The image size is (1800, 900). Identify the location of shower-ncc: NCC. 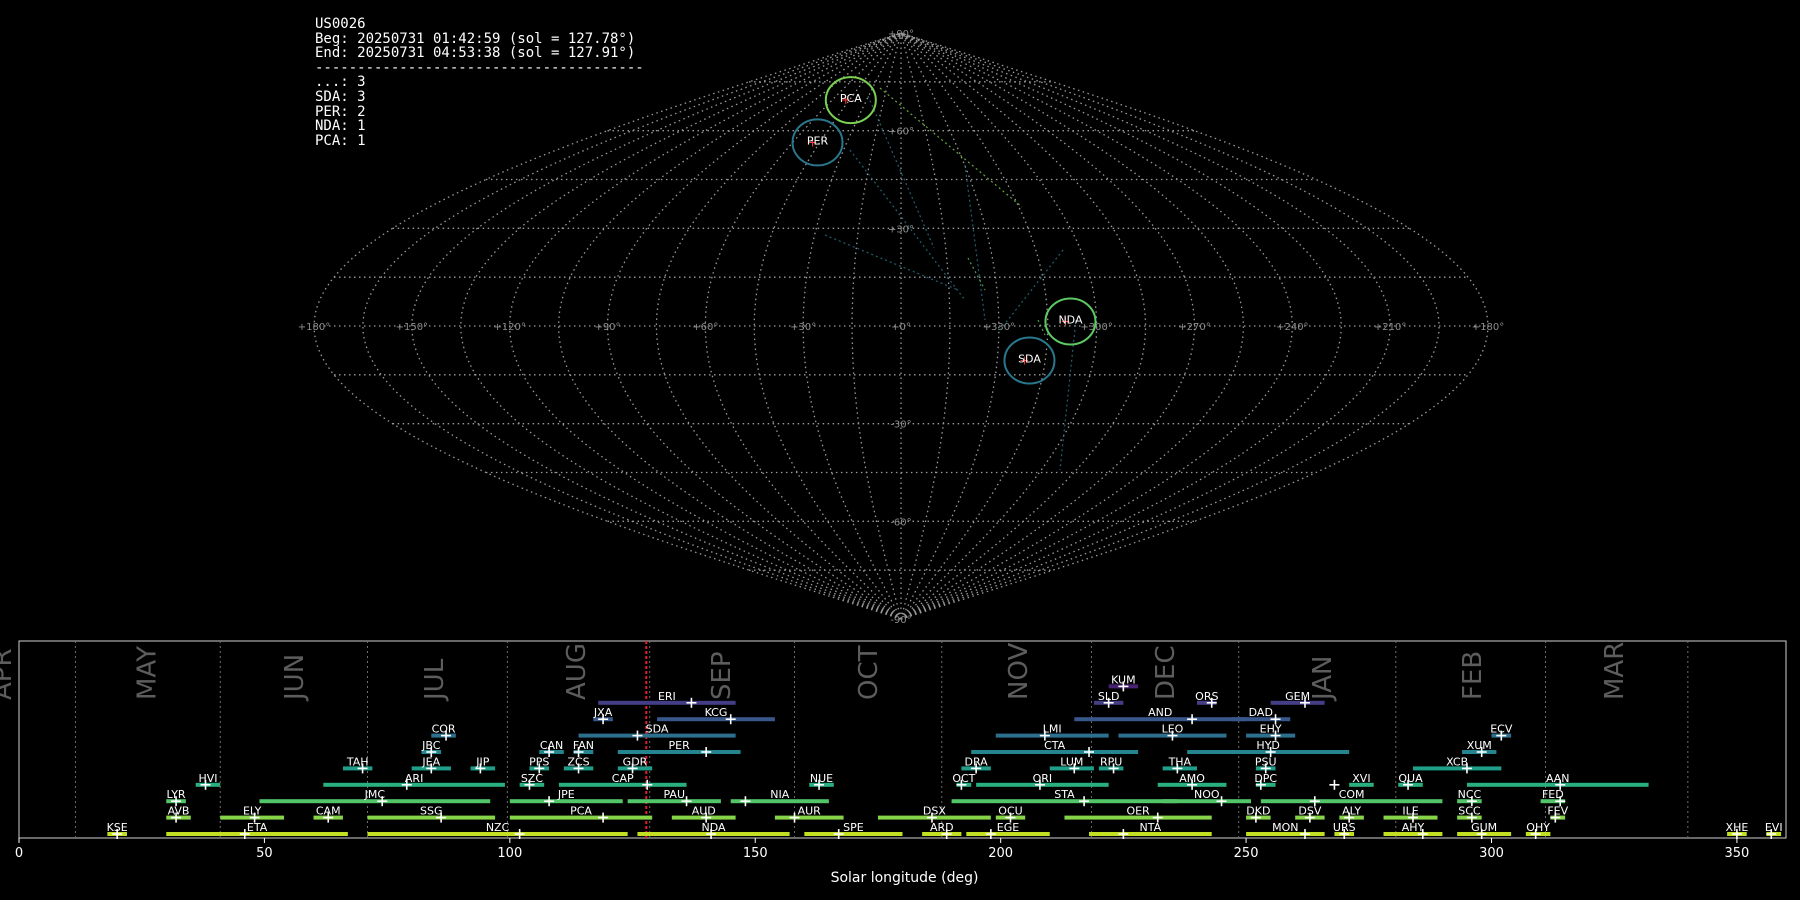
(1469, 797).